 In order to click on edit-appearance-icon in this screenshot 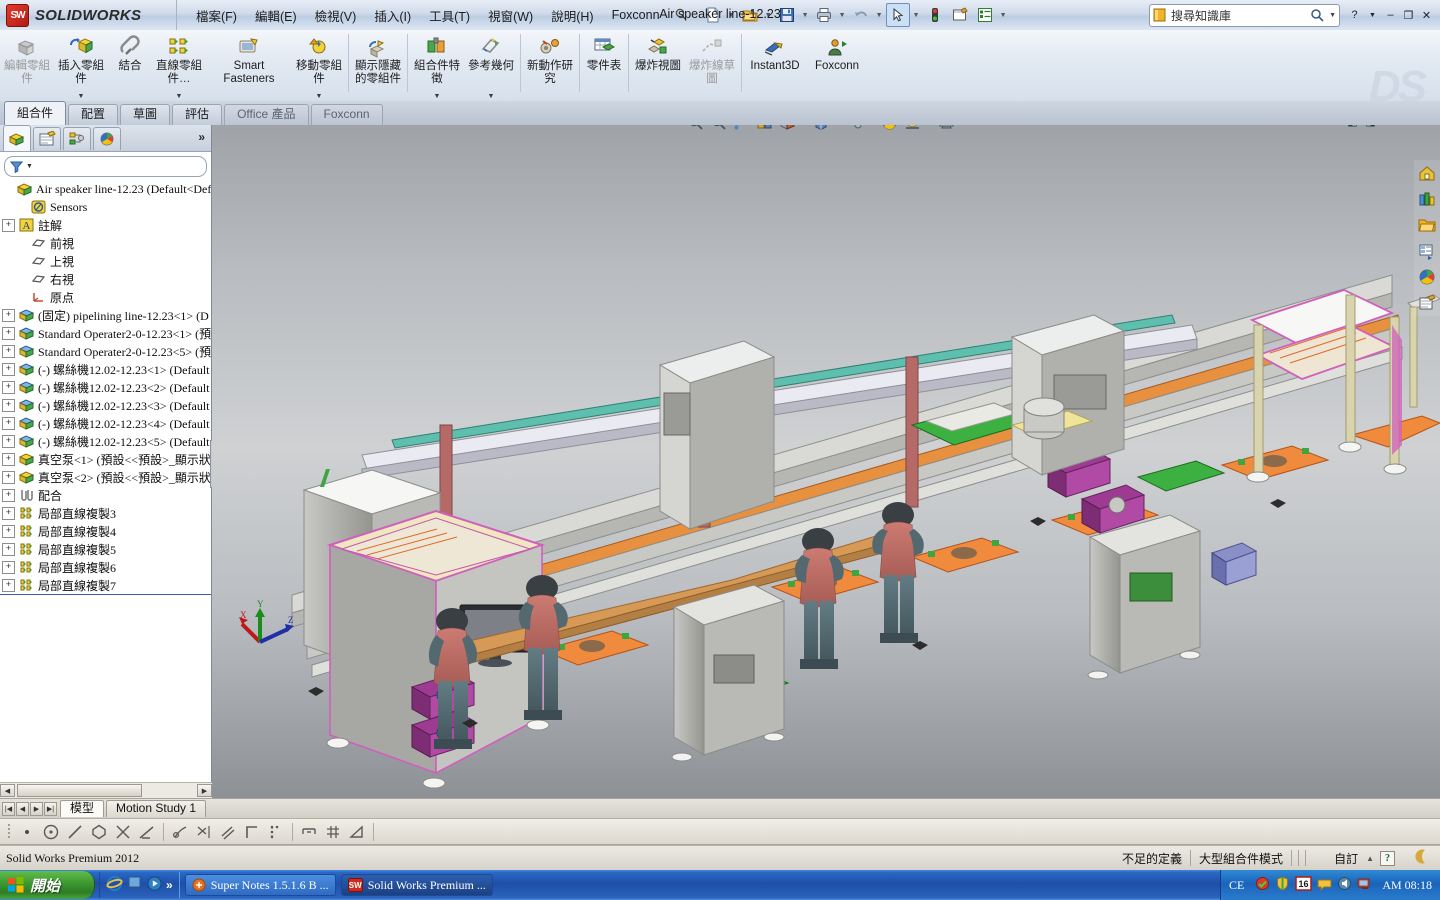, I will do `click(889, 129)`.